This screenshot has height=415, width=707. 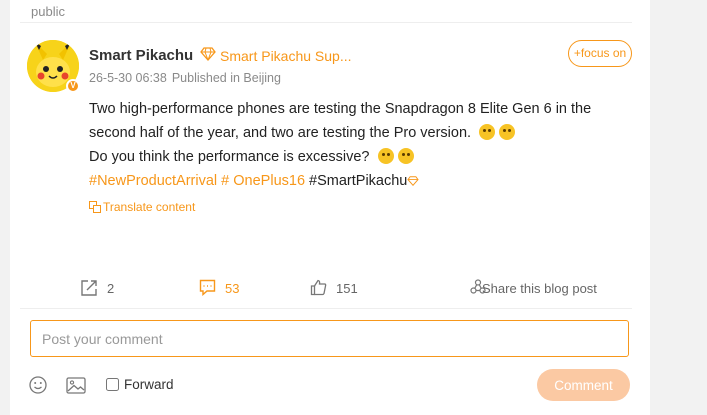 I want to click on repost-icon, so click(x=89, y=288).